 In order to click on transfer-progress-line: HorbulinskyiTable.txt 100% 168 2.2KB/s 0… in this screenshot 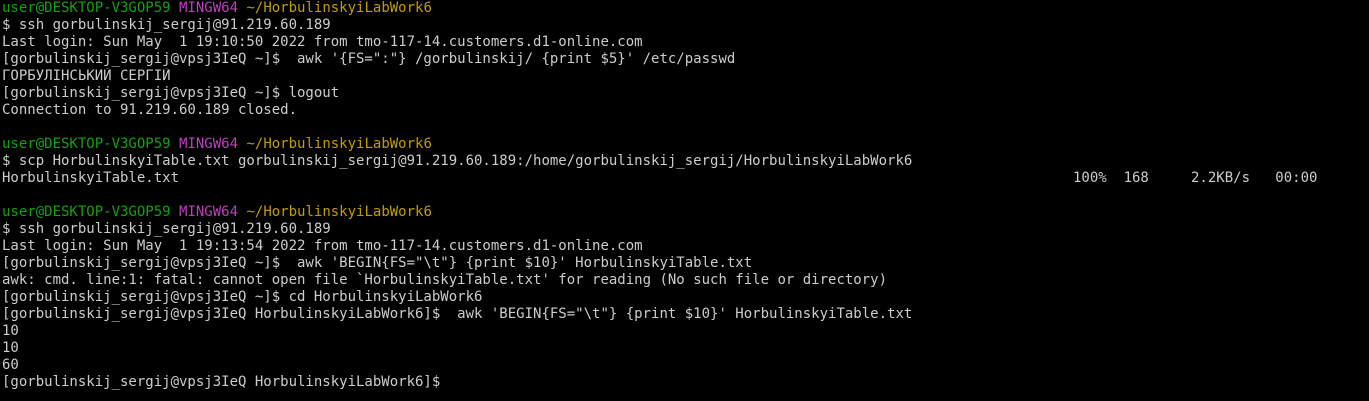, I will do `click(685, 178)`.